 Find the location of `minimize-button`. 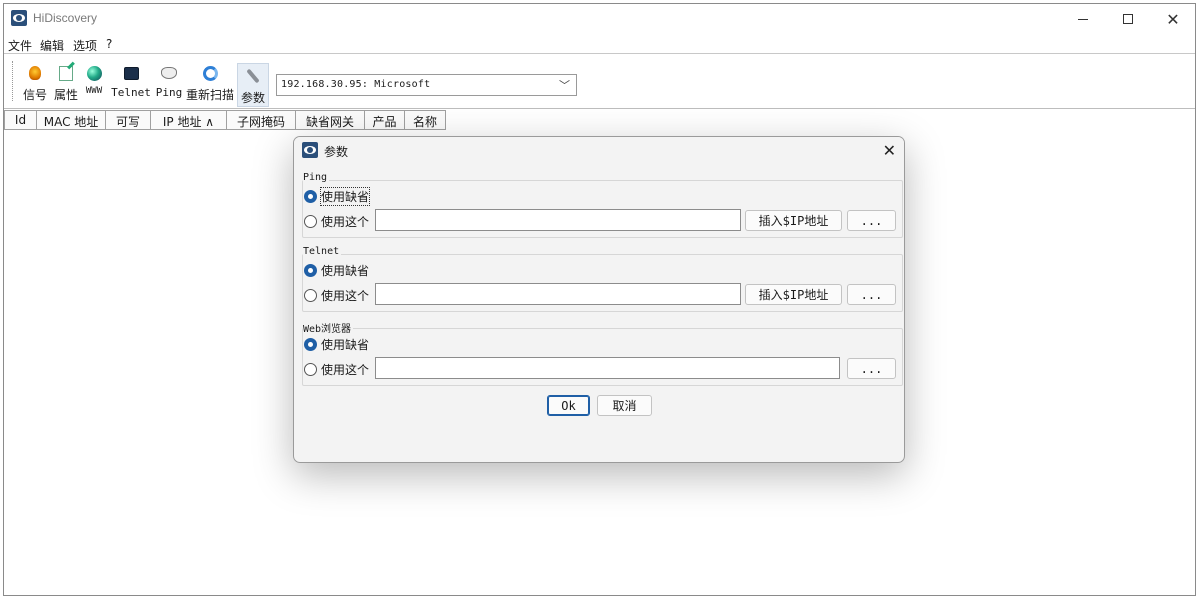

minimize-button is located at coordinates (1083, 19).